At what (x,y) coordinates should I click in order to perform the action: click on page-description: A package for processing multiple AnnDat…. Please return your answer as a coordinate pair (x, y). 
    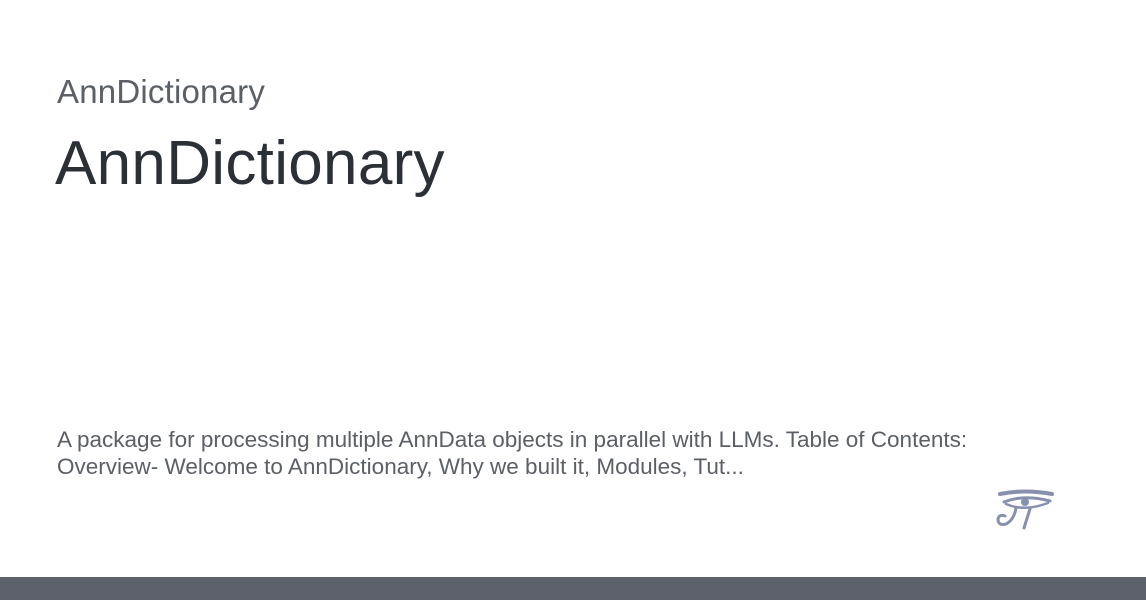
    Looking at the image, I should click on (512, 453).